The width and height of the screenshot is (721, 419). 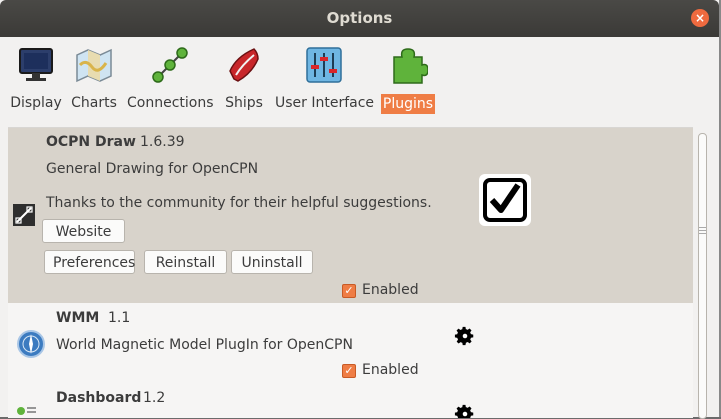 What do you see at coordinates (272, 262) in the screenshot?
I see `uninstall-button: Uninstall` at bounding box center [272, 262].